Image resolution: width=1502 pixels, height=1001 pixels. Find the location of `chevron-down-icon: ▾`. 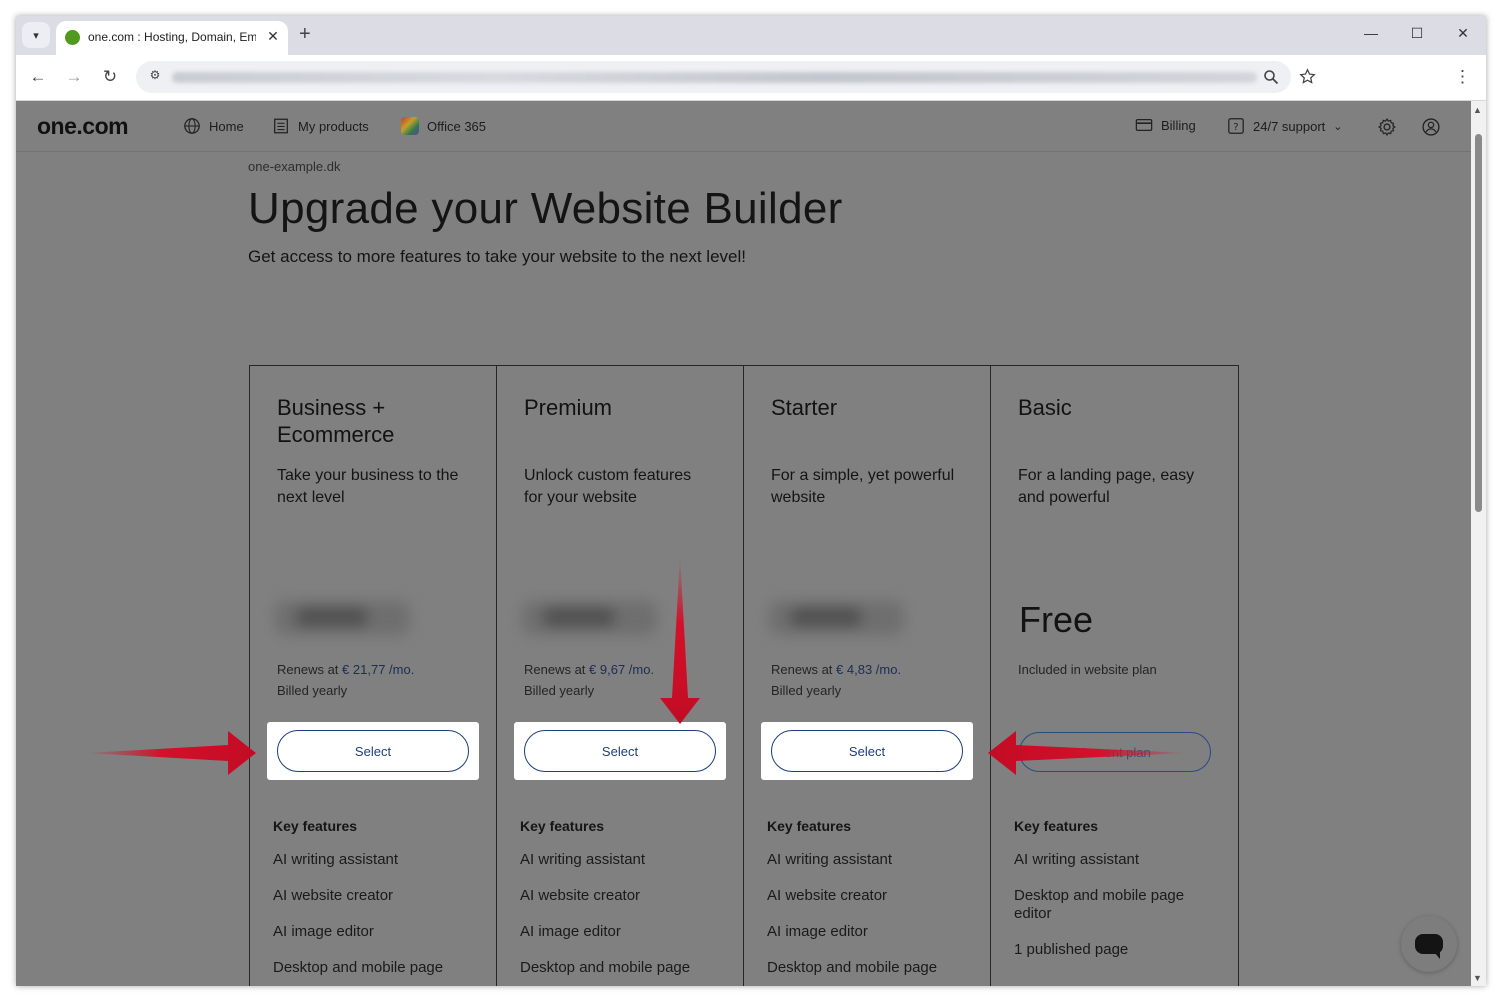

chevron-down-icon: ▾ is located at coordinates (36, 35).